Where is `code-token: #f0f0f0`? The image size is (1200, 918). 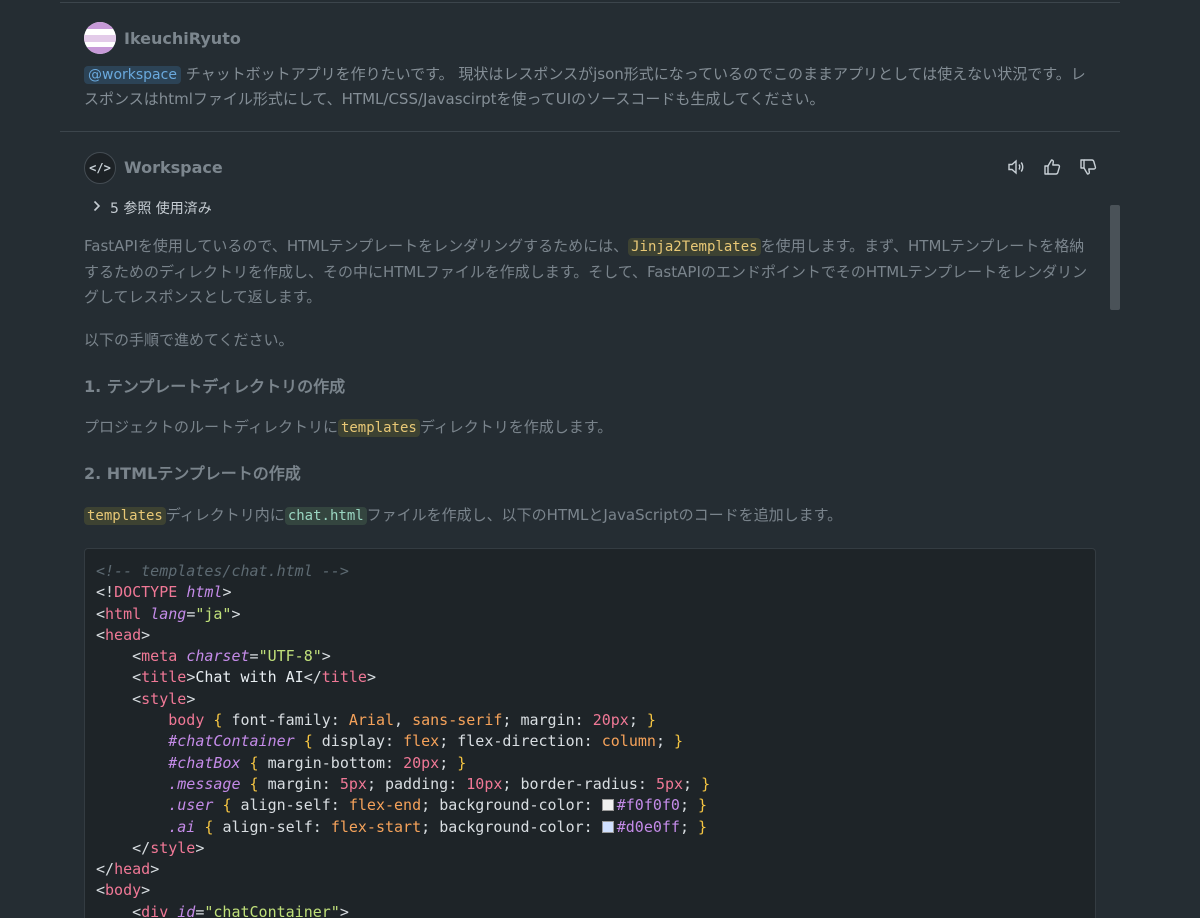
code-token: #f0f0f0 is located at coordinates (648, 805).